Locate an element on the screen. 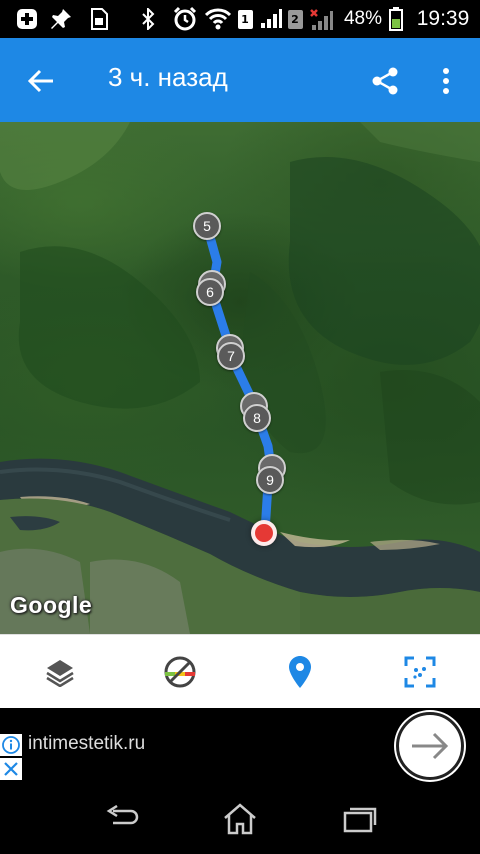 This screenshot has height=854, width=480. clock: 19:39 is located at coordinates (443, 19).